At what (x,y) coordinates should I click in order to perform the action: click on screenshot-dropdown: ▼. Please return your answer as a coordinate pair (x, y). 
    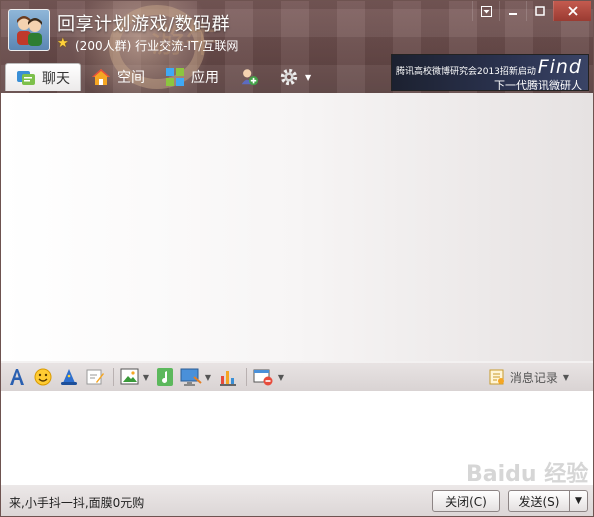
    Looking at the image, I should click on (208, 377).